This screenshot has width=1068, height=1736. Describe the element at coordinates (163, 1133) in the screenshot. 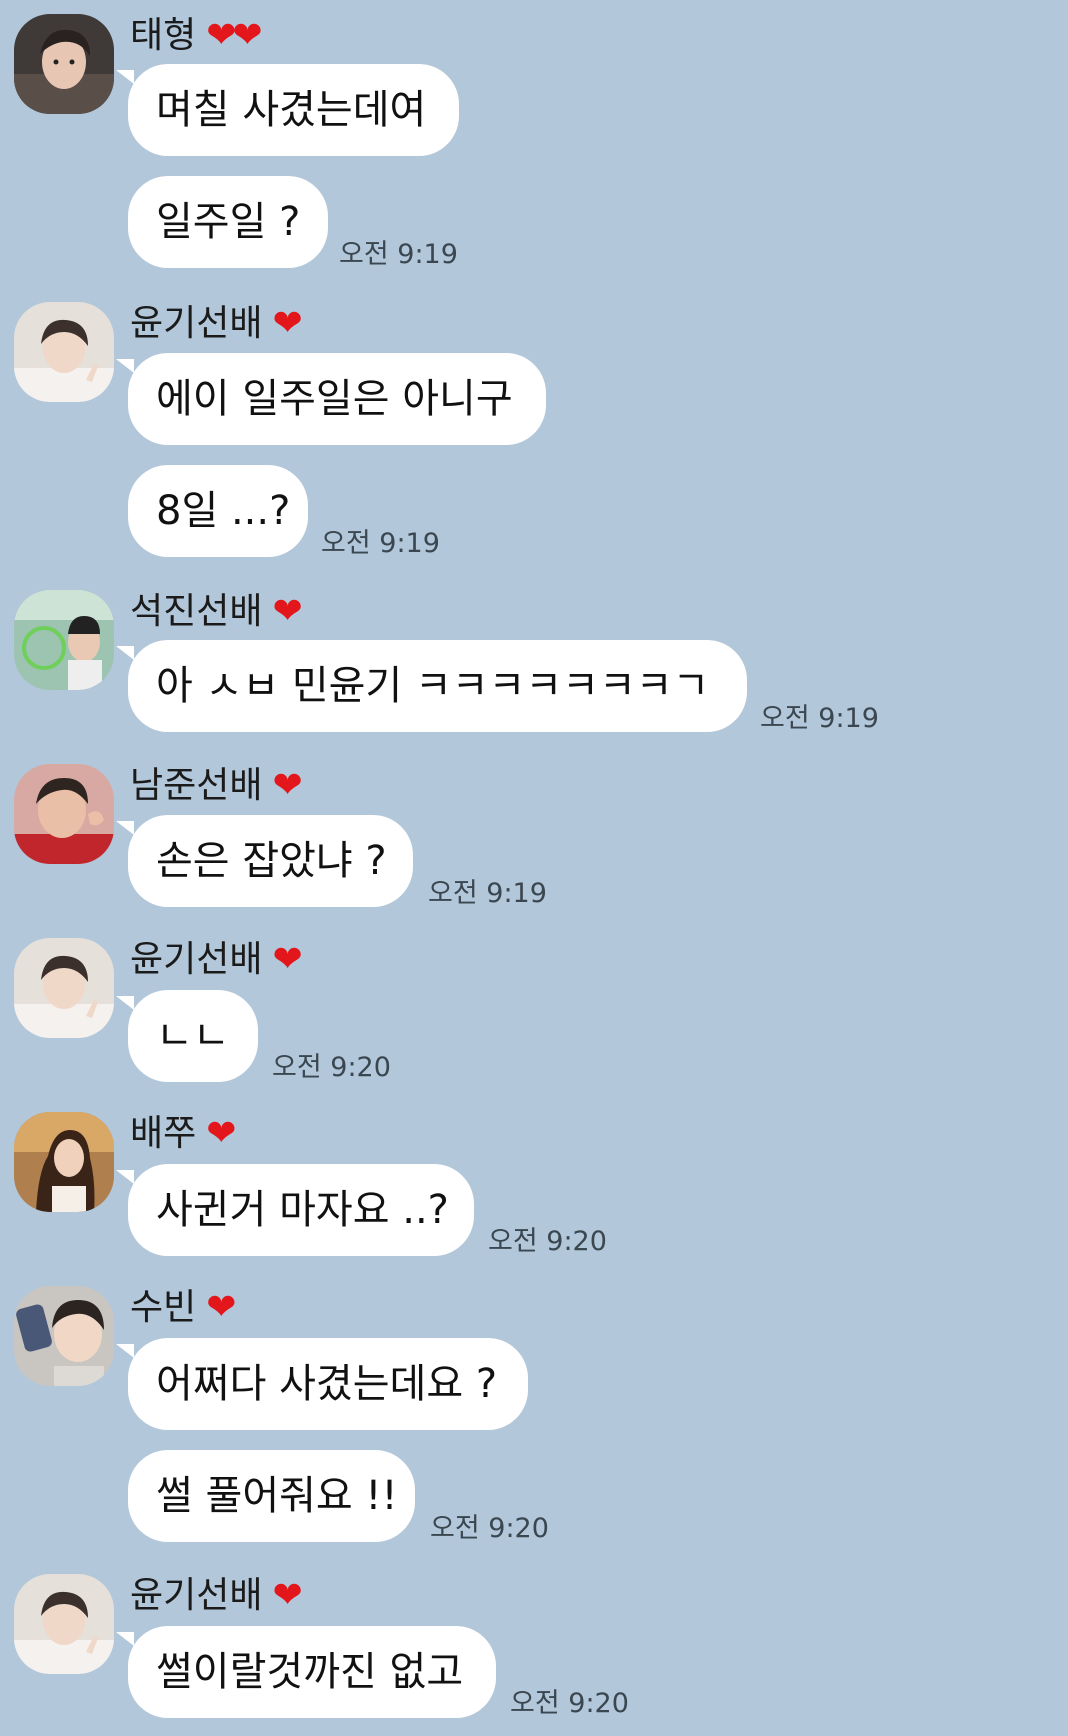

I see `sender-name: 배쭈` at that location.